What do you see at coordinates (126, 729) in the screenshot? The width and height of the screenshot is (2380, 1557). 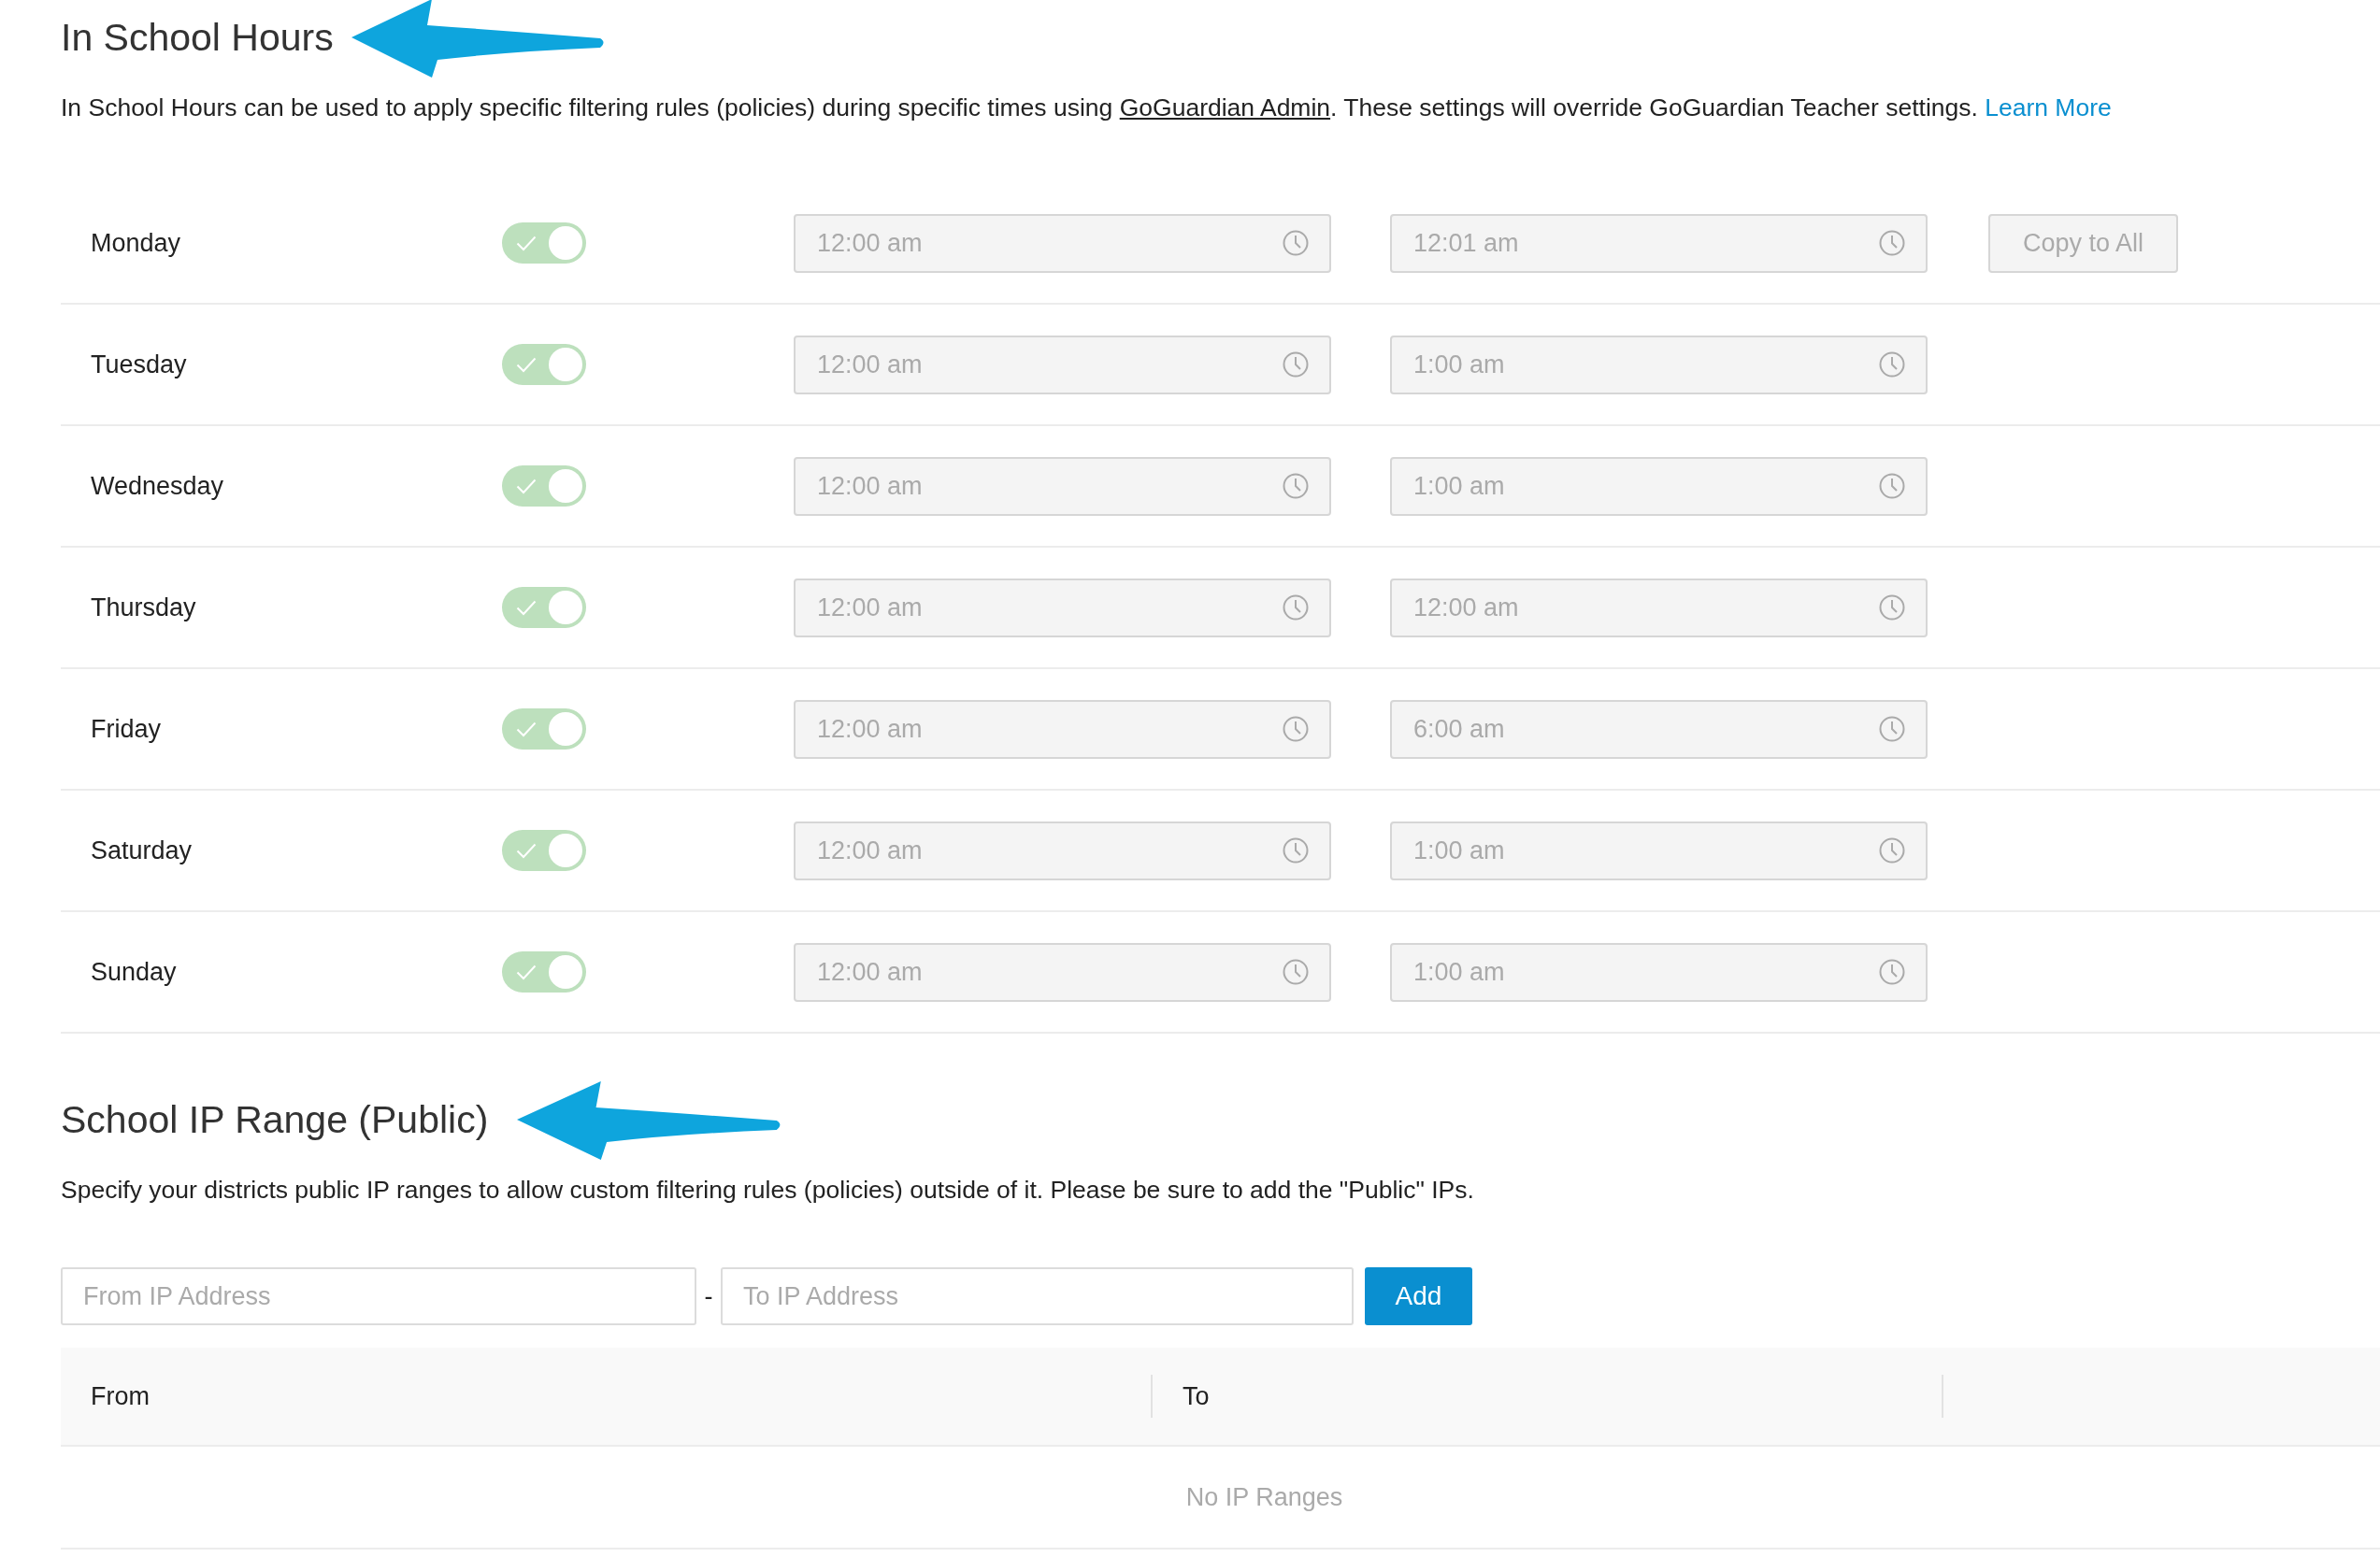 I see `day-label: Friday` at bounding box center [126, 729].